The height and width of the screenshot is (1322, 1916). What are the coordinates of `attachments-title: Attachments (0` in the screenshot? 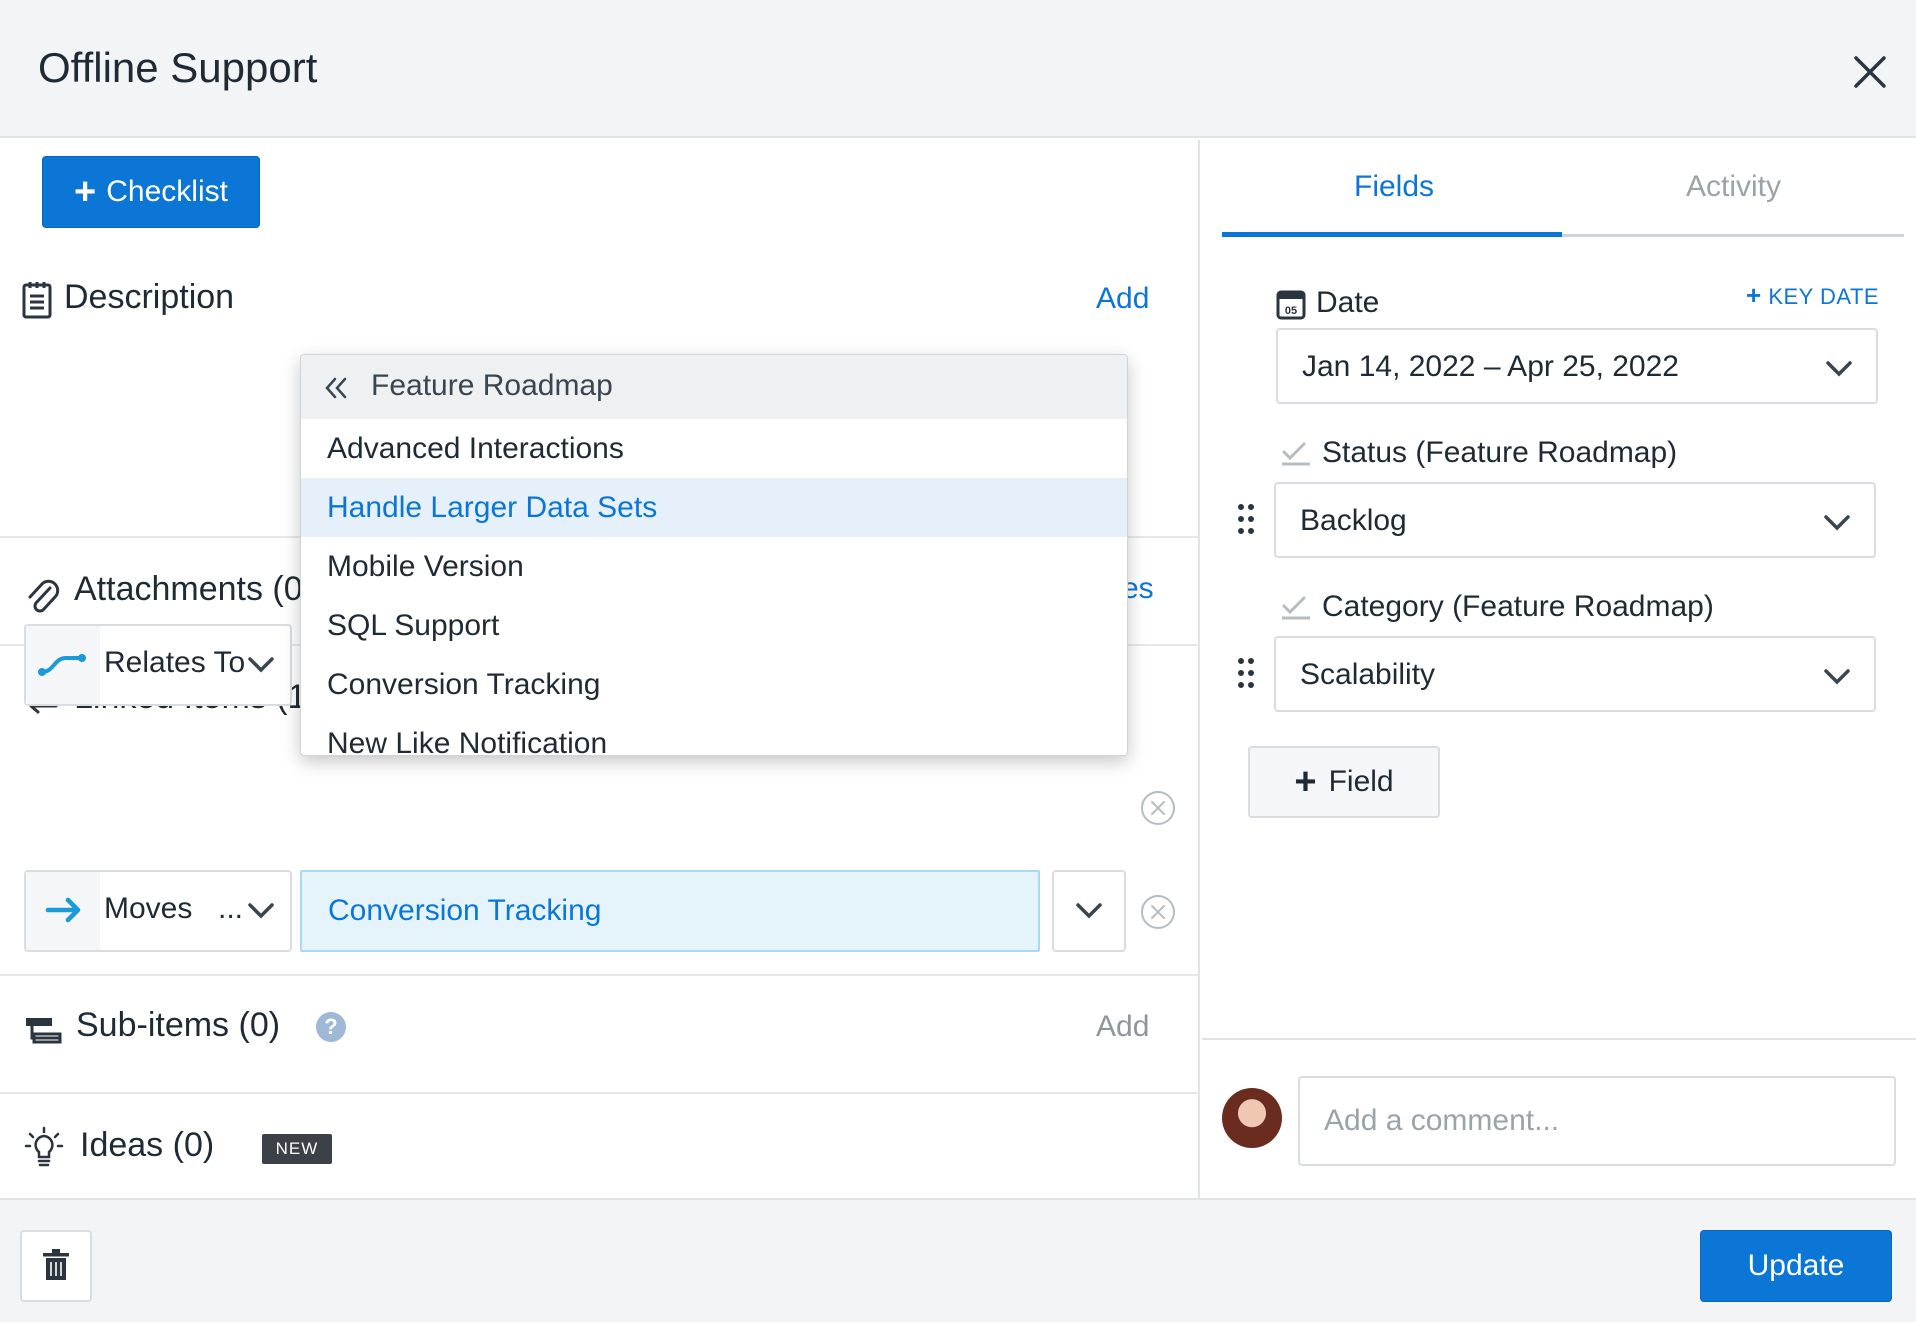 It's located at (188, 589).